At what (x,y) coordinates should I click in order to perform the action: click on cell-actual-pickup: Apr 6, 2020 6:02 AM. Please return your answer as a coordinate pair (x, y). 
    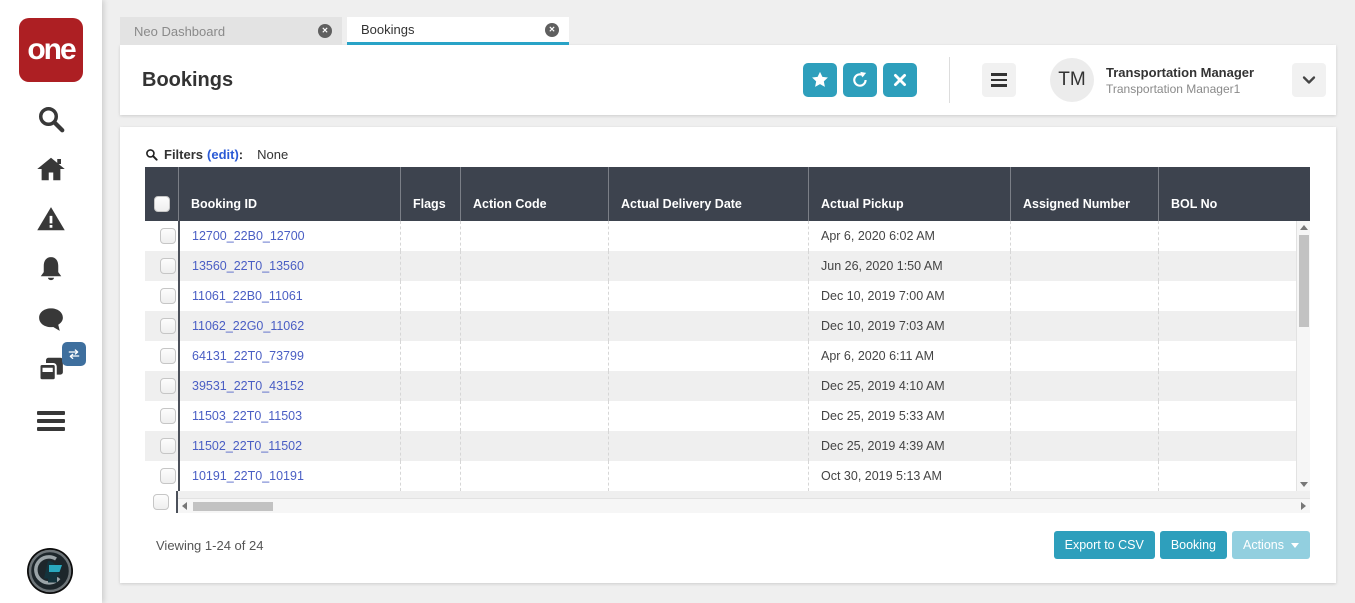
    Looking at the image, I should click on (909, 236).